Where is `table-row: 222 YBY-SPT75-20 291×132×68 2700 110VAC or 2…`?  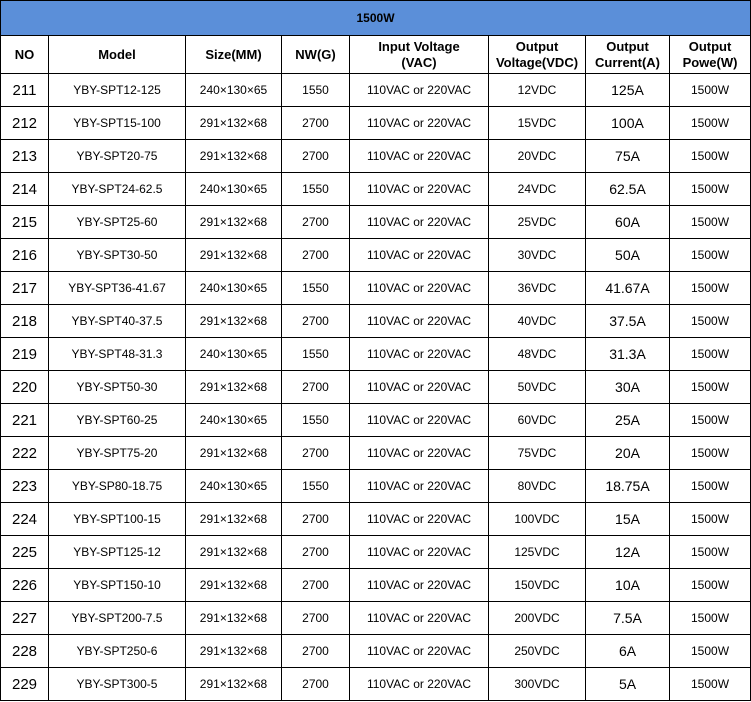 table-row: 222 YBY-SPT75-20 291×132×68 2700 110VAC or 2… is located at coordinates (375, 453).